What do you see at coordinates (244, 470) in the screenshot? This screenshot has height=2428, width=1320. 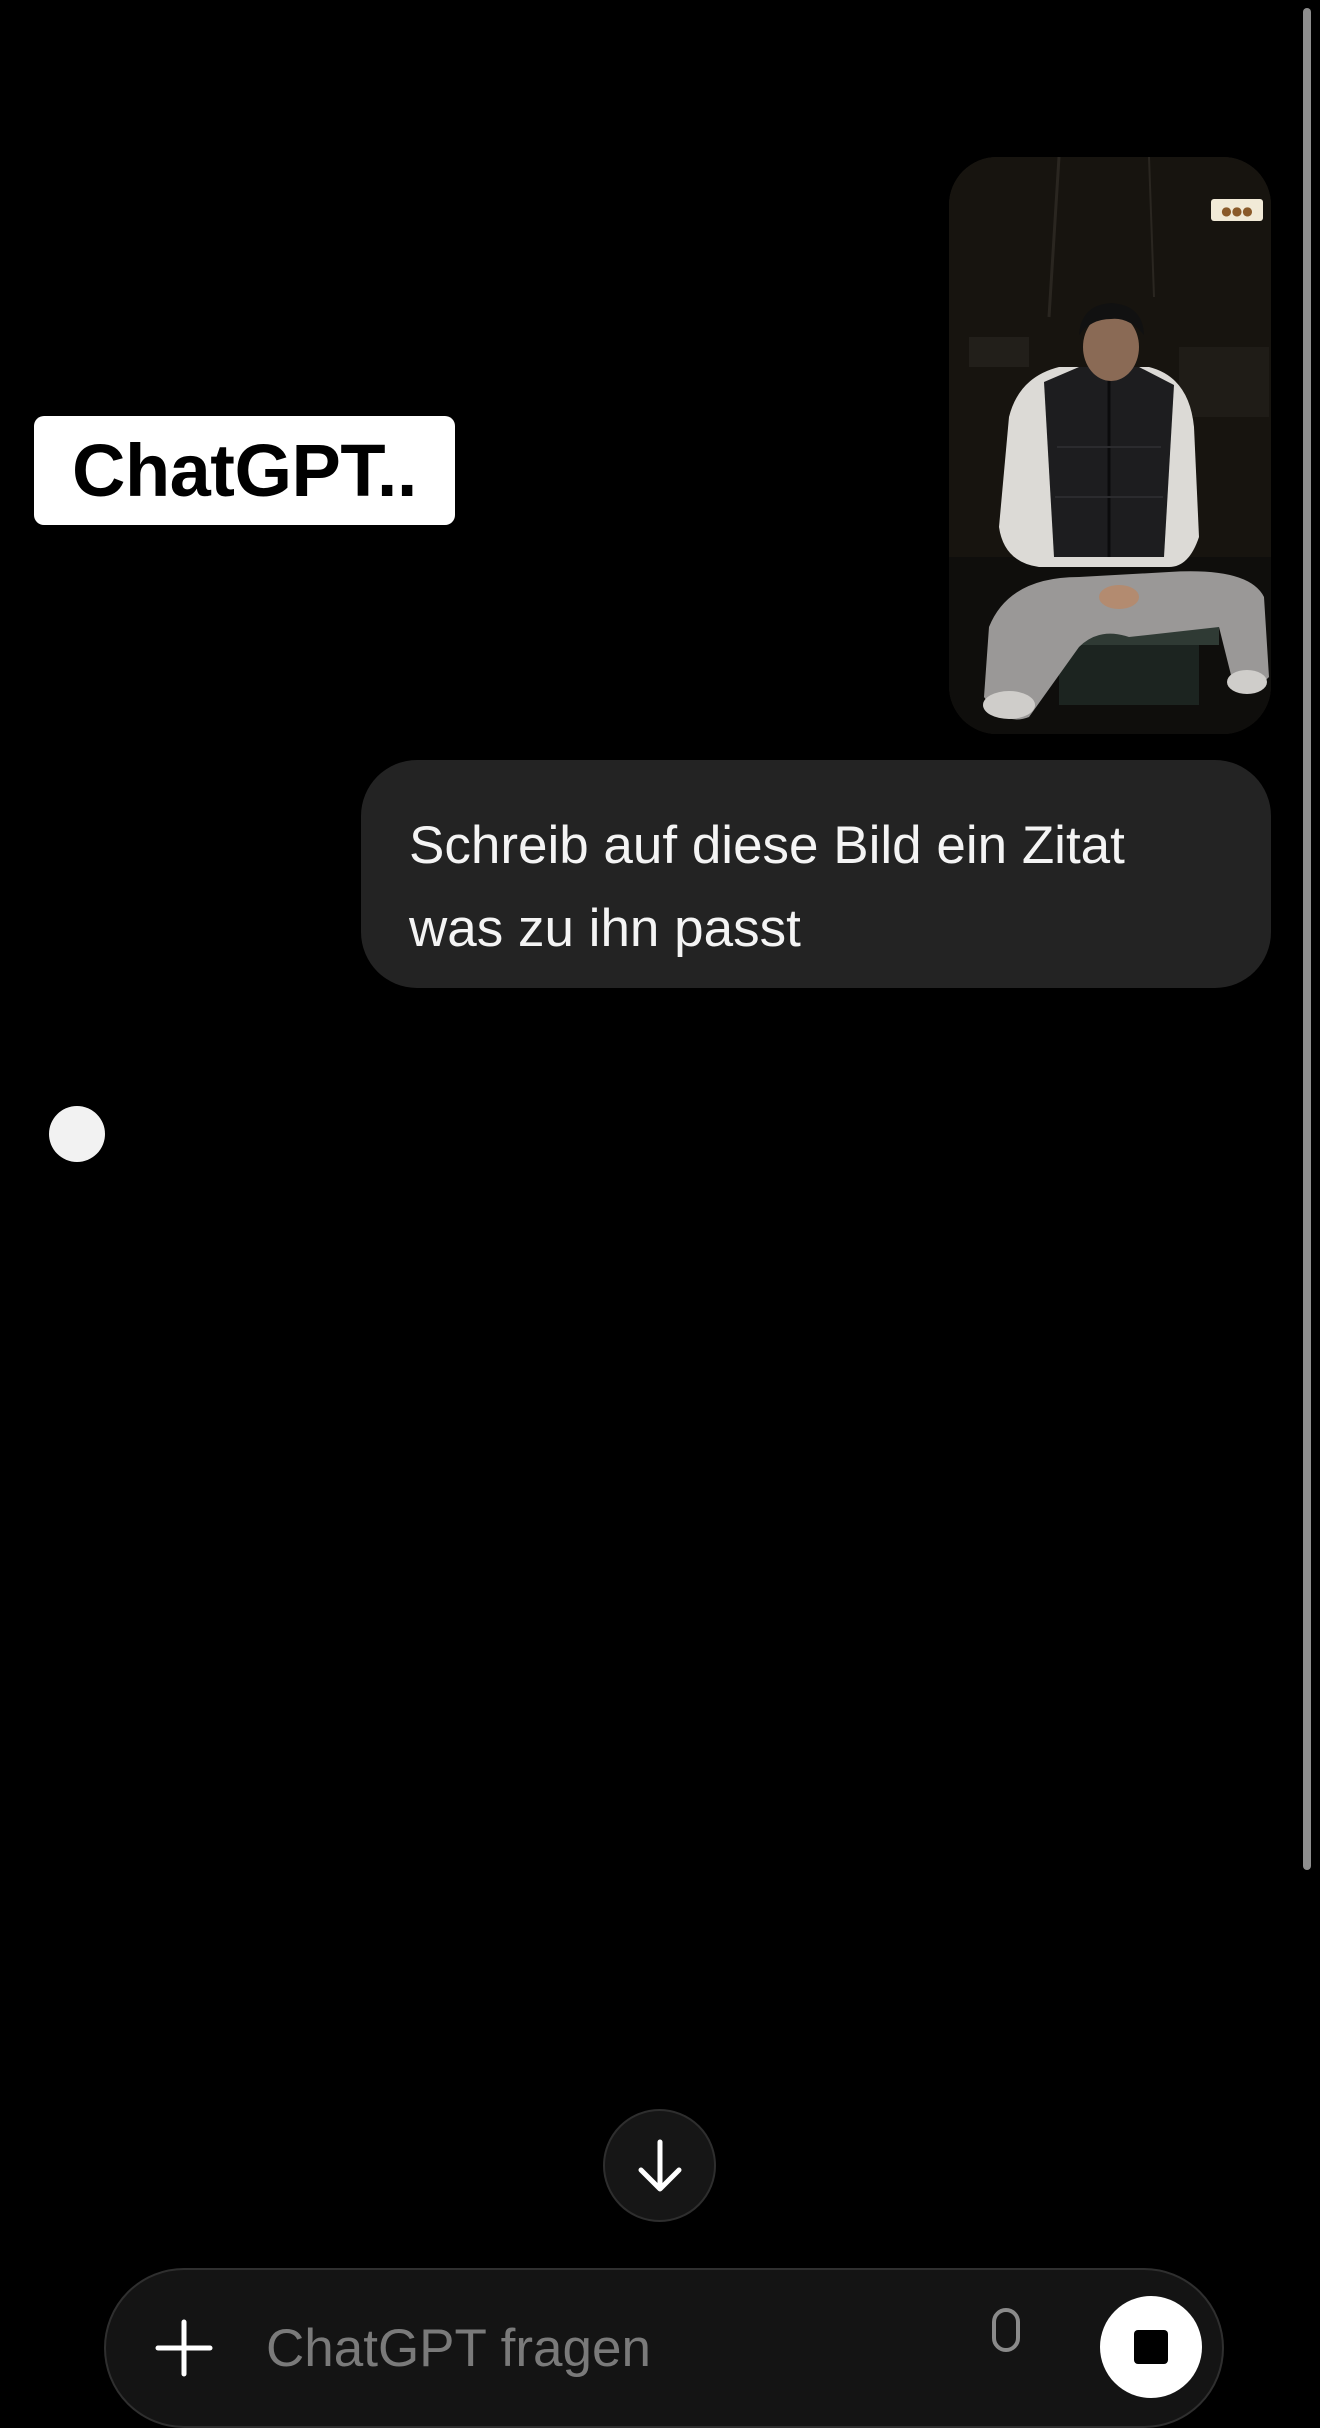 I see `chatgpt-label: ChatGPT..` at bounding box center [244, 470].